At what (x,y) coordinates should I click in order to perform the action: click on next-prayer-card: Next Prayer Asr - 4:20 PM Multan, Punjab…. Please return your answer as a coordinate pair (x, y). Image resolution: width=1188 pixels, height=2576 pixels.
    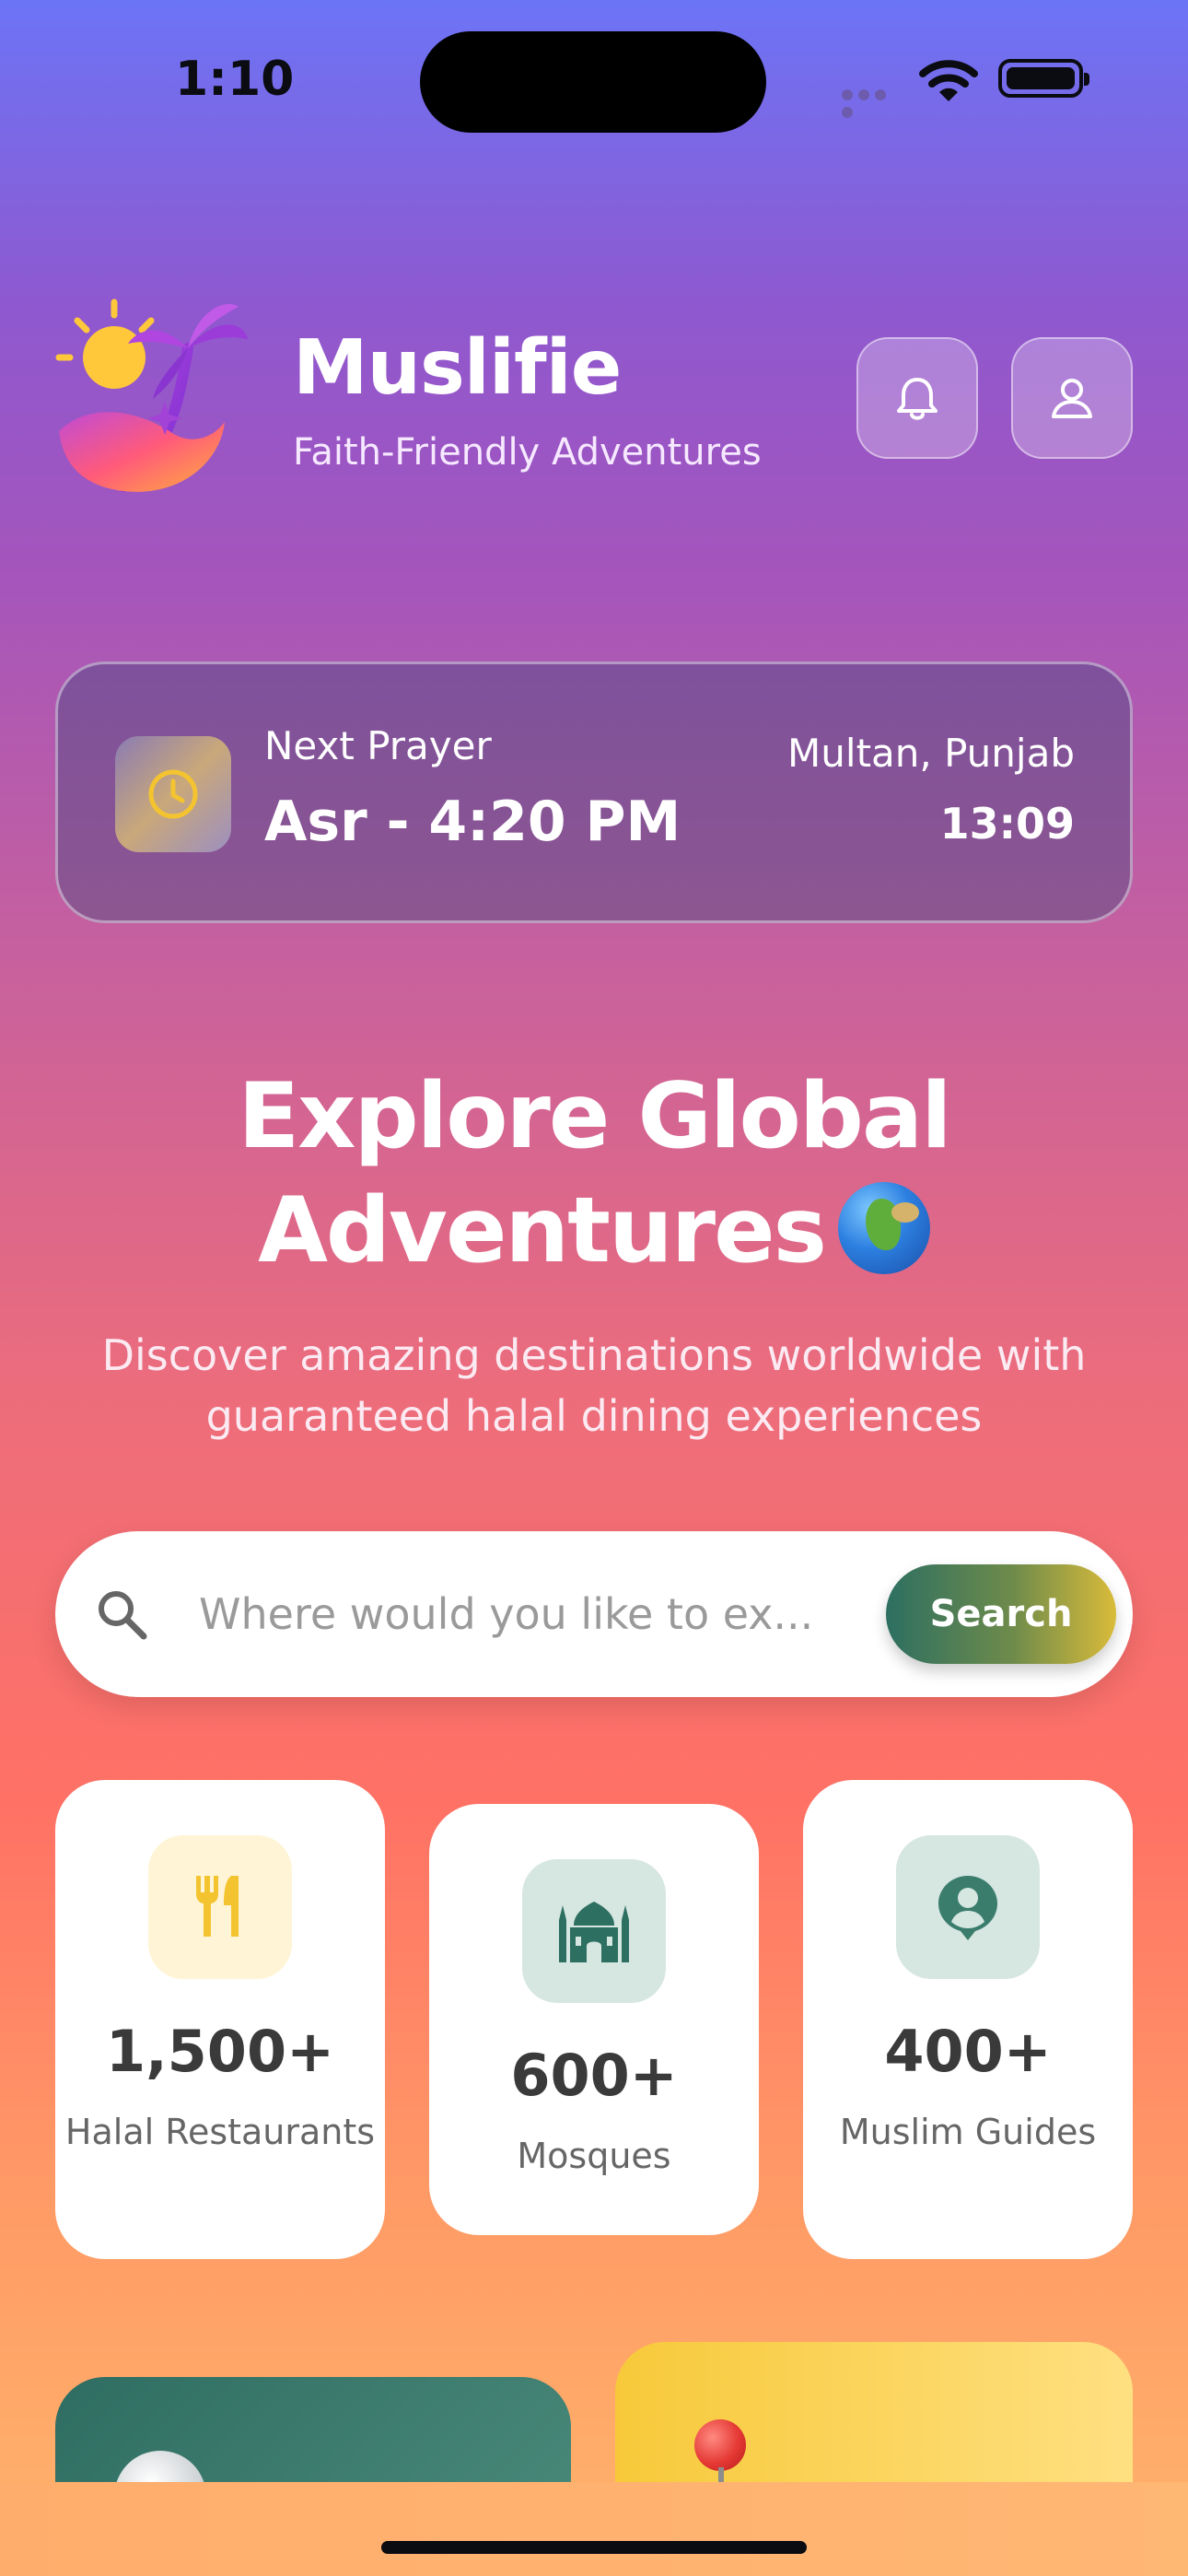
    Looking at the image, I should click on (594, 792).